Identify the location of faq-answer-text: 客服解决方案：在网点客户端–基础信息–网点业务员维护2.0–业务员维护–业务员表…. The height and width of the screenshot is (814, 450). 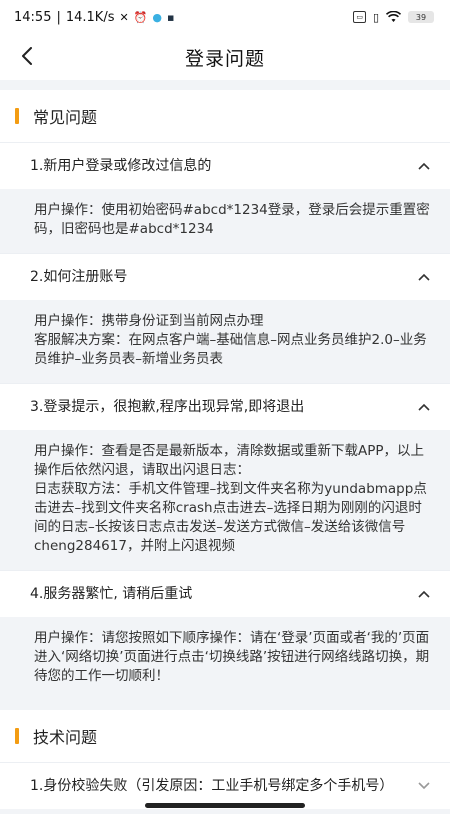
(230, 349).